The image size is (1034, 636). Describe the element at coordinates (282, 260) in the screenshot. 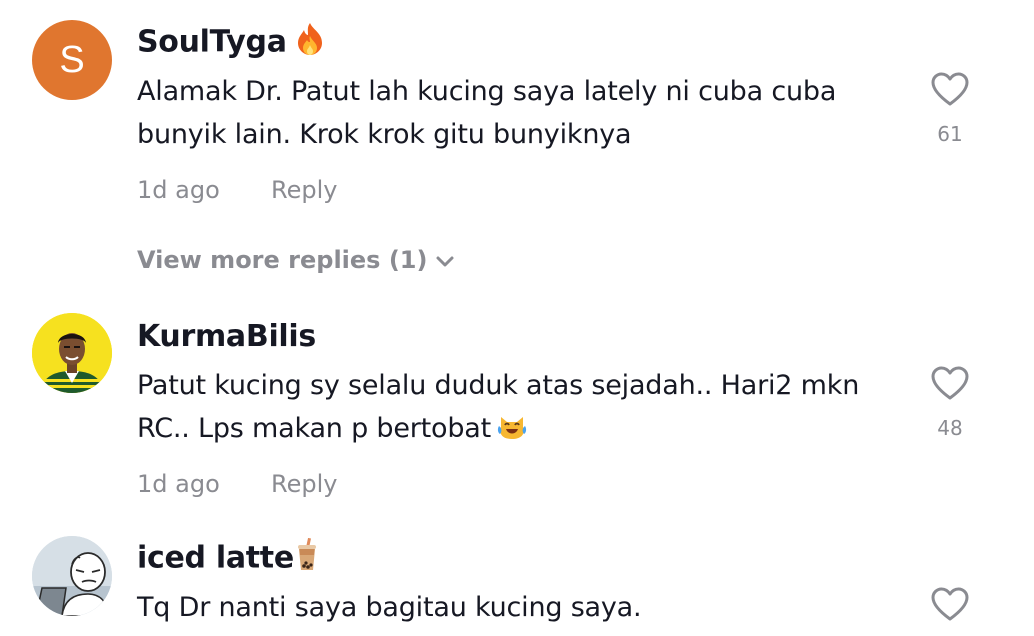

I see `view-more-label: View more replies (1)` at that location.